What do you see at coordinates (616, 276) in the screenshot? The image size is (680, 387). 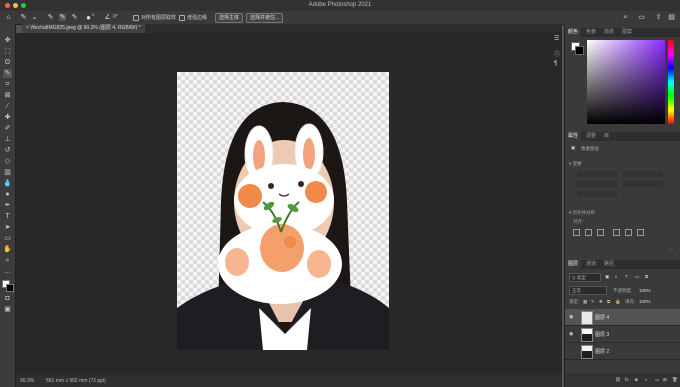 I see `filter-adjust-icon: ◐` at bounding box center [616, 276].